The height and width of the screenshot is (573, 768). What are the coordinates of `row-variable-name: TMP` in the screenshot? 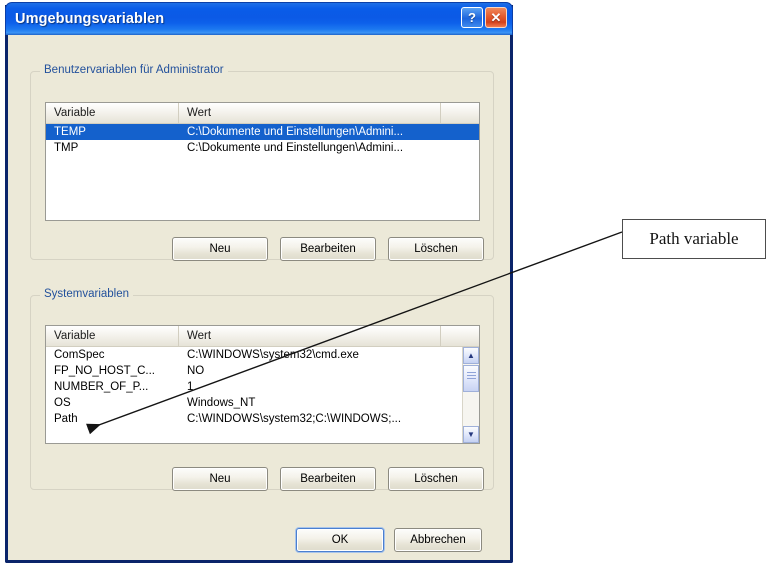 It's located at (66, 148).